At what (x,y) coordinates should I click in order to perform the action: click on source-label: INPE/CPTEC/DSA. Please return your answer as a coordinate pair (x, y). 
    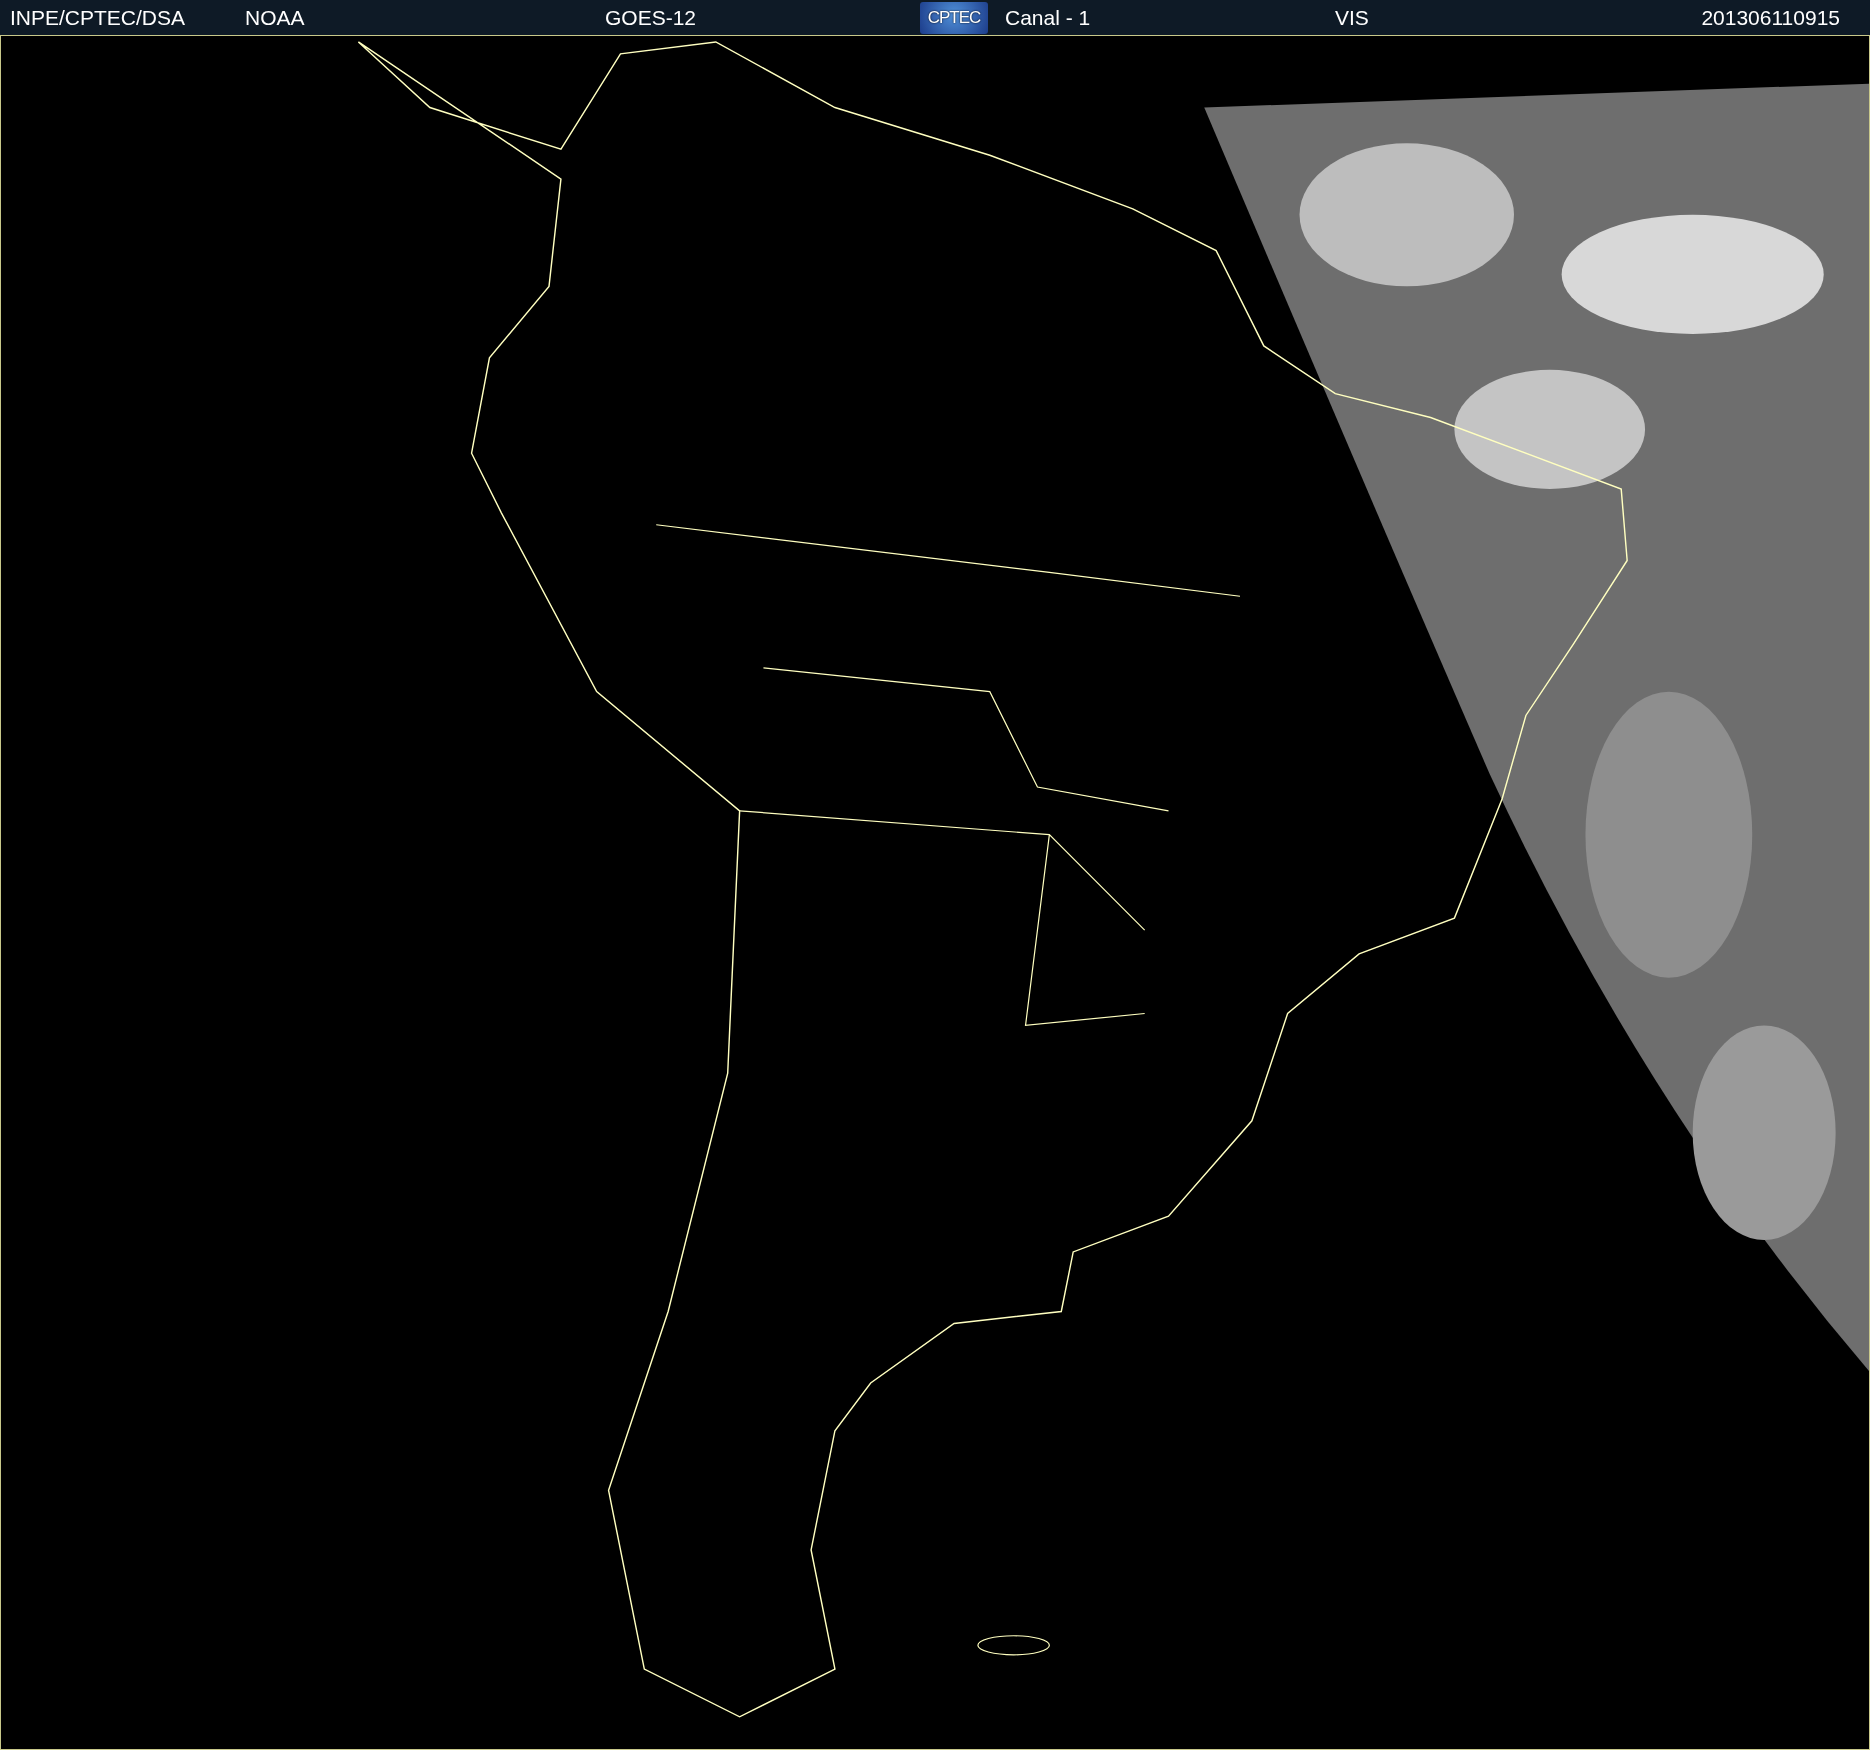
    Looking at the image, I should click on (98, 17).